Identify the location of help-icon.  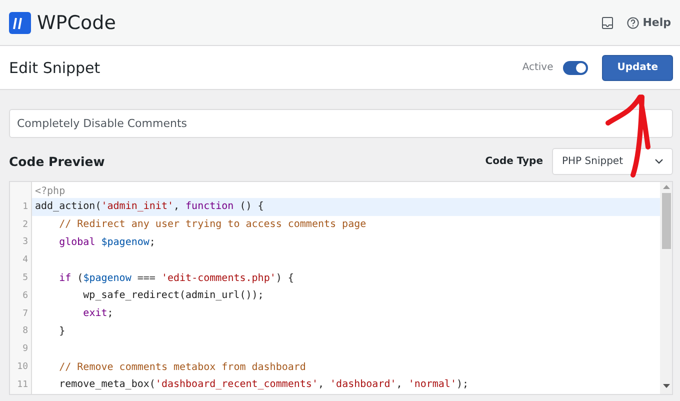
(632, 22).